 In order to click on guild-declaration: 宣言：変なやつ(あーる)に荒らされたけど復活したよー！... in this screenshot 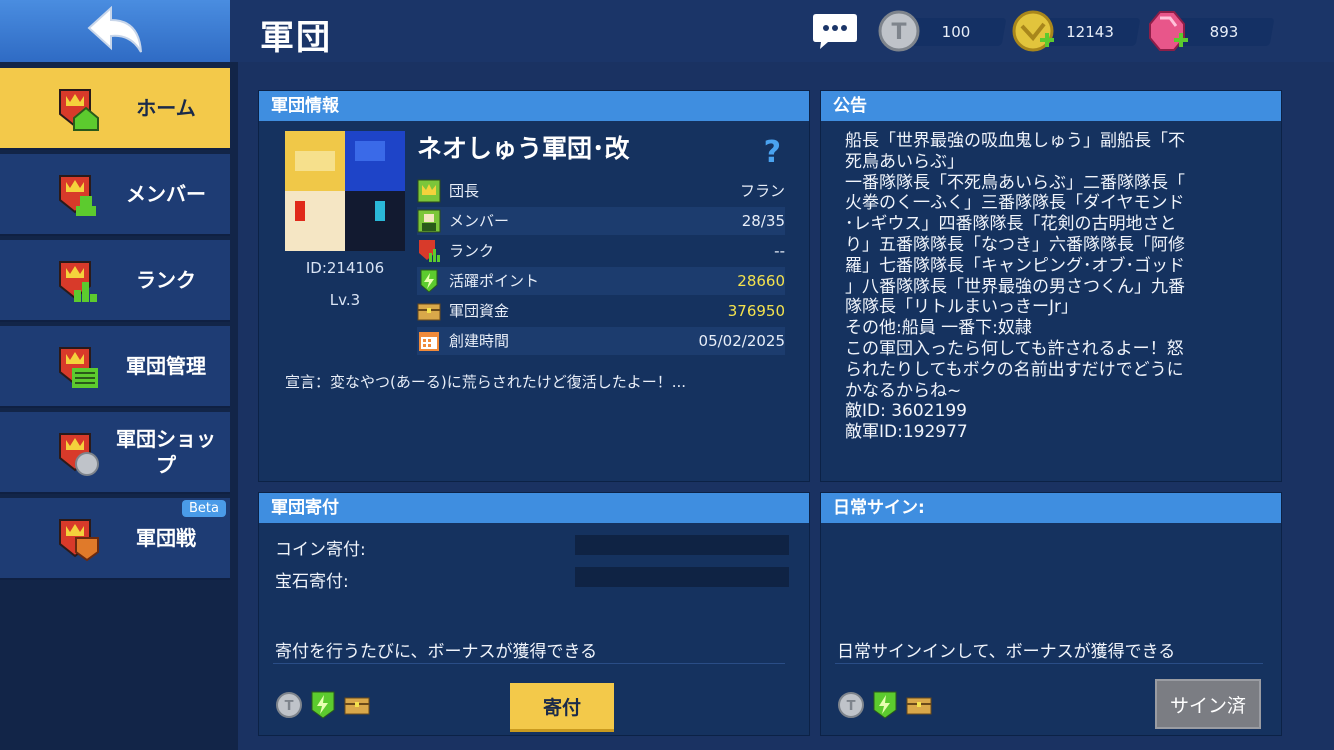, I will do `click(486, 382)`.